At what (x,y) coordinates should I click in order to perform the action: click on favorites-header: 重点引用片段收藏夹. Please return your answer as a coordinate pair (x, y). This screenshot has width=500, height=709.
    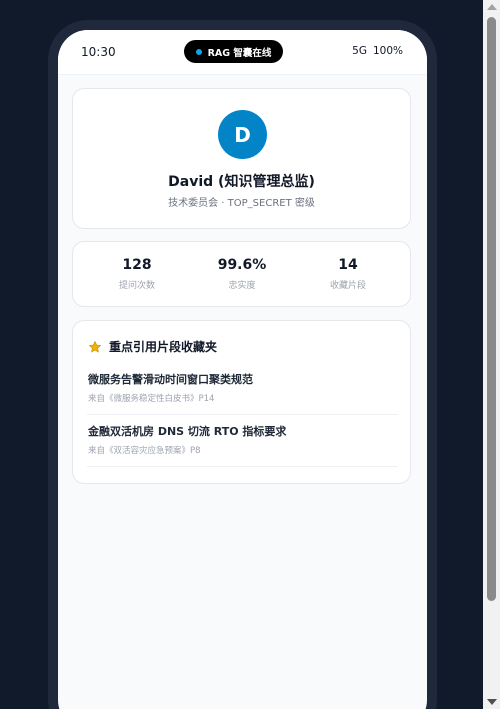
    Looking at the image, I should click on (152, 346).